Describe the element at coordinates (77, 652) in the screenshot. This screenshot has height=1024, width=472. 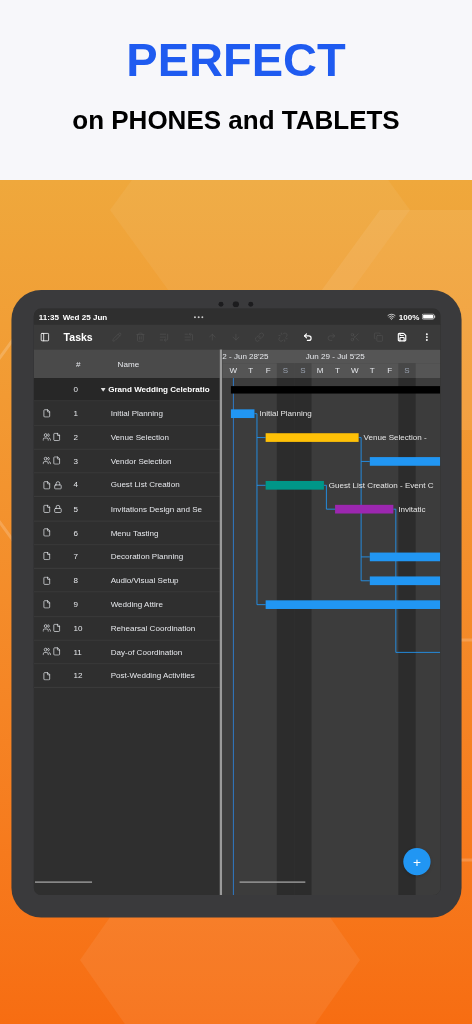
I see `task-number: 11` at that location.